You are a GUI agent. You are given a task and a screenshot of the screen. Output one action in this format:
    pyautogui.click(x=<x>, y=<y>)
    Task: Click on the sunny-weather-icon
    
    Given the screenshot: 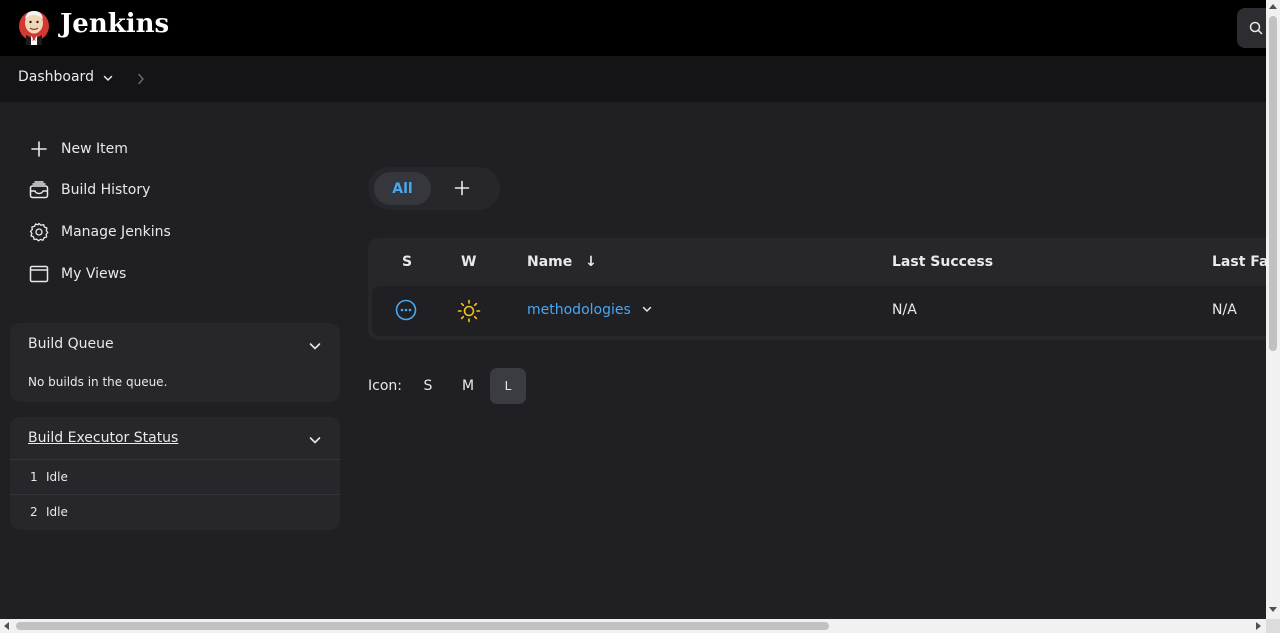 What is the action you would take?
    pyautogui.click(x=469, y=311)
    